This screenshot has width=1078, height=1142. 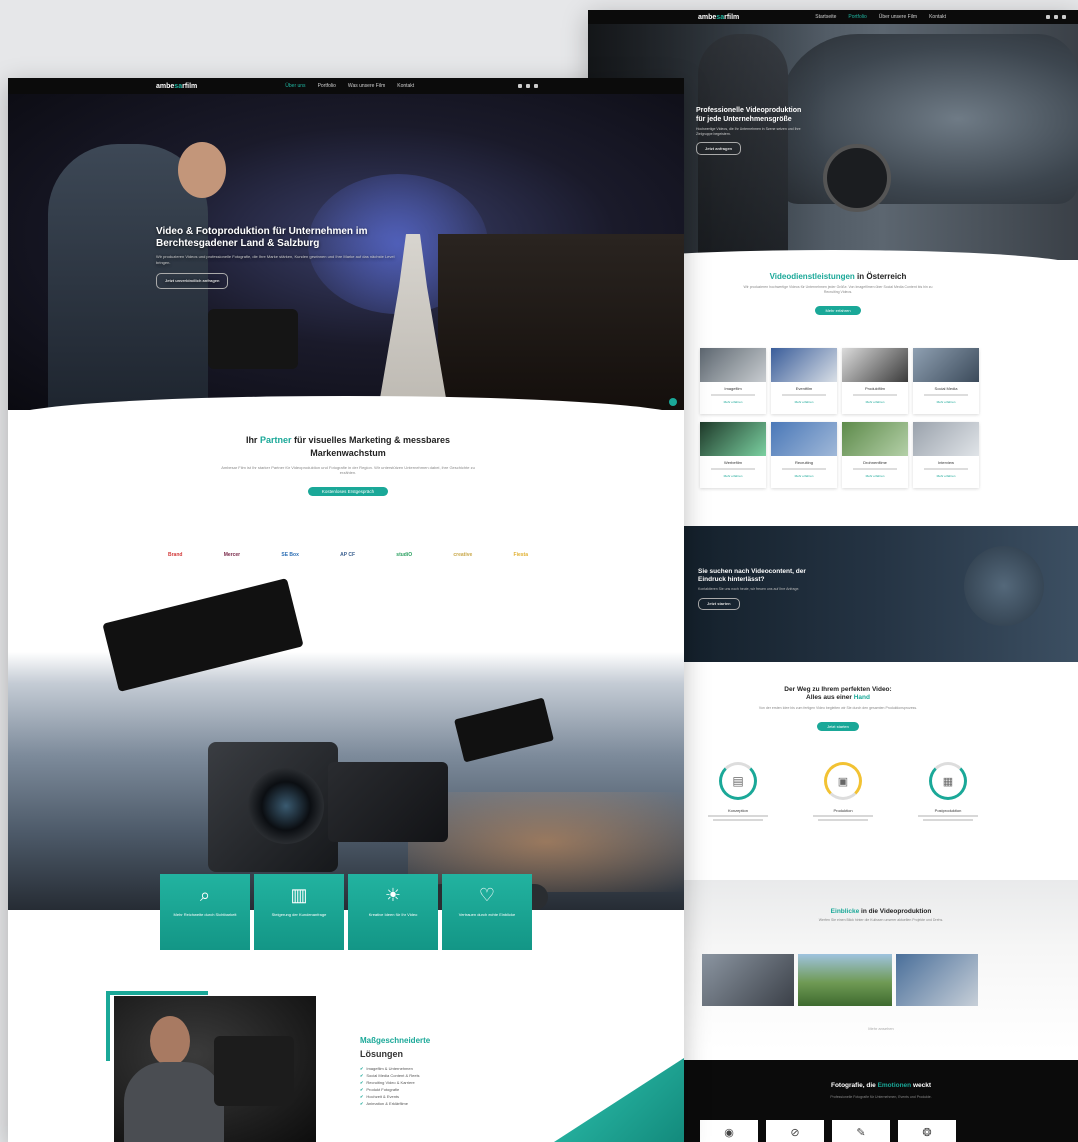 I want to click on right-logo: ambesarfilm, so click(x=718, y=17).